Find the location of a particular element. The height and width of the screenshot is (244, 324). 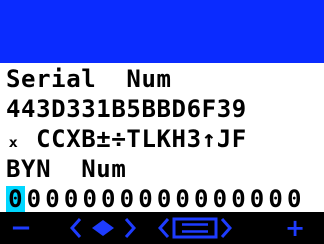

menu-list-icon-glyph is located at coordinates (195, 228).